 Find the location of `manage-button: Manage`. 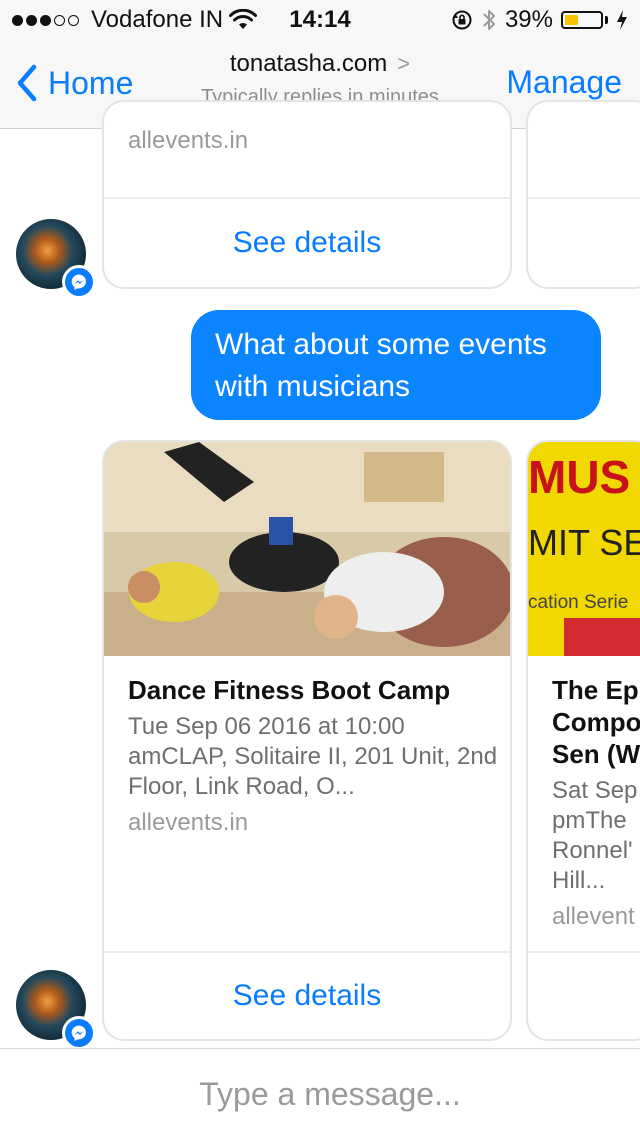

manage-button: Manage is located at coordinates (564, 82).